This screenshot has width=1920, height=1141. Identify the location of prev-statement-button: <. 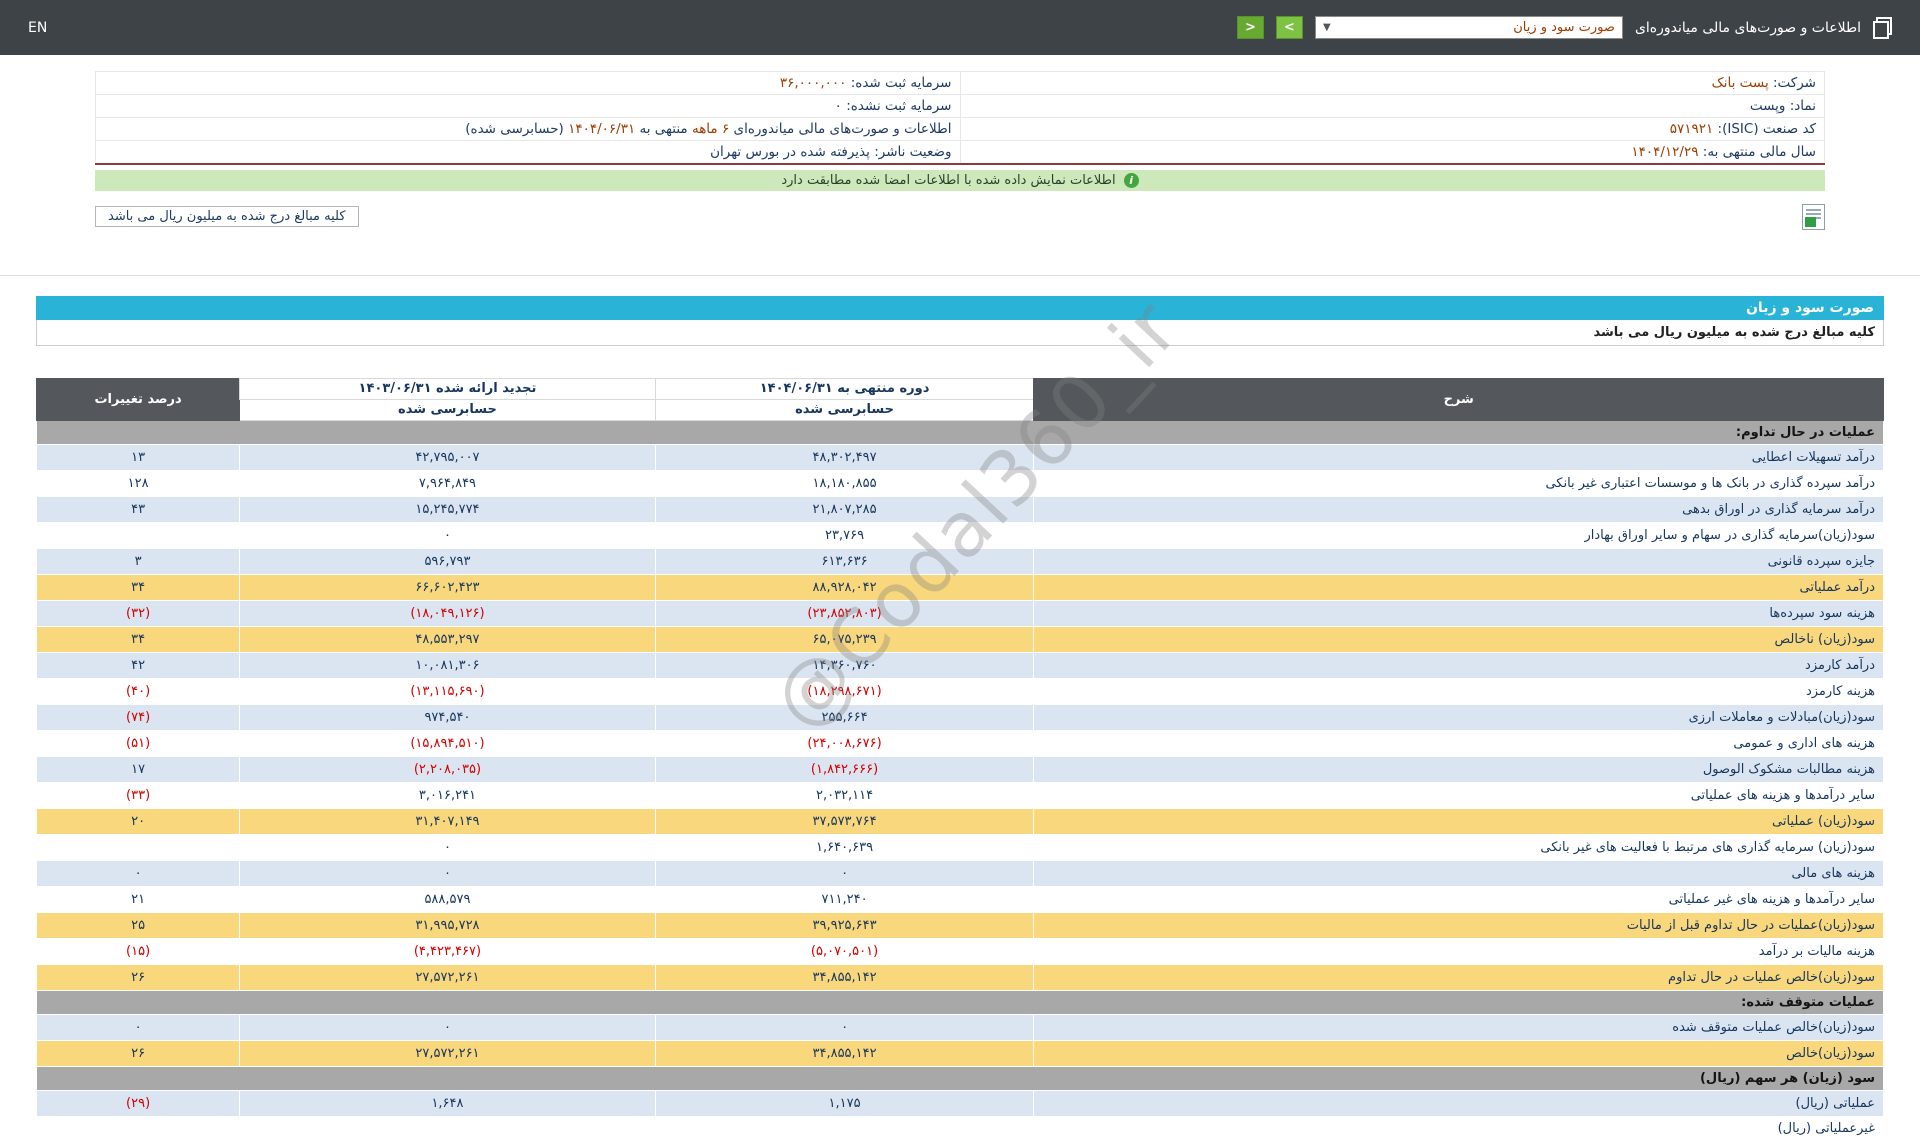
(1250, 27).